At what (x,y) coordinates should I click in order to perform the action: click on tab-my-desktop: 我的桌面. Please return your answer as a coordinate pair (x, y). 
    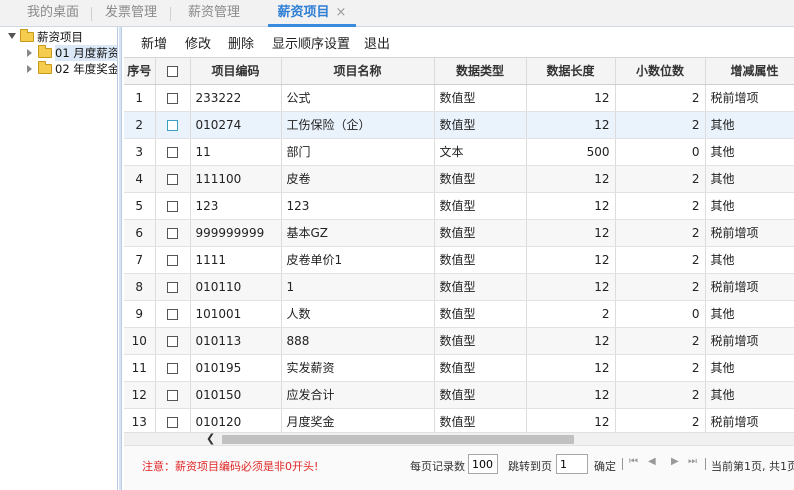
    Looking at the image, I should click on (53, 13).